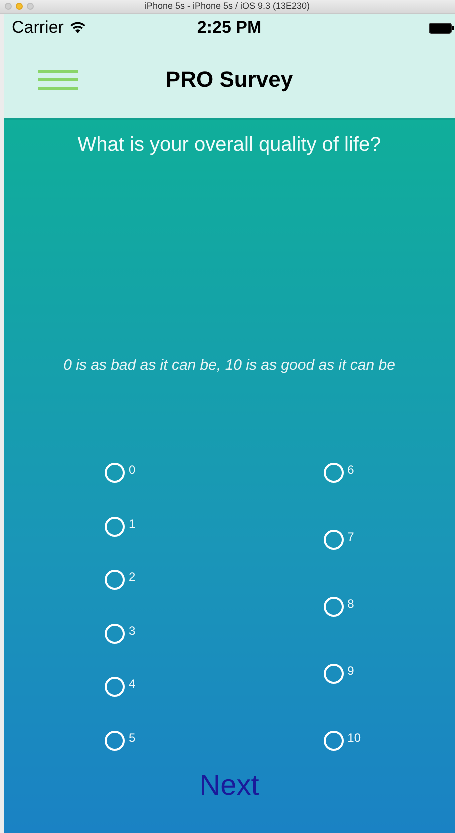 This screenshot has width=455, height=833. I want to click on option-label: 4, so click(132, 684).